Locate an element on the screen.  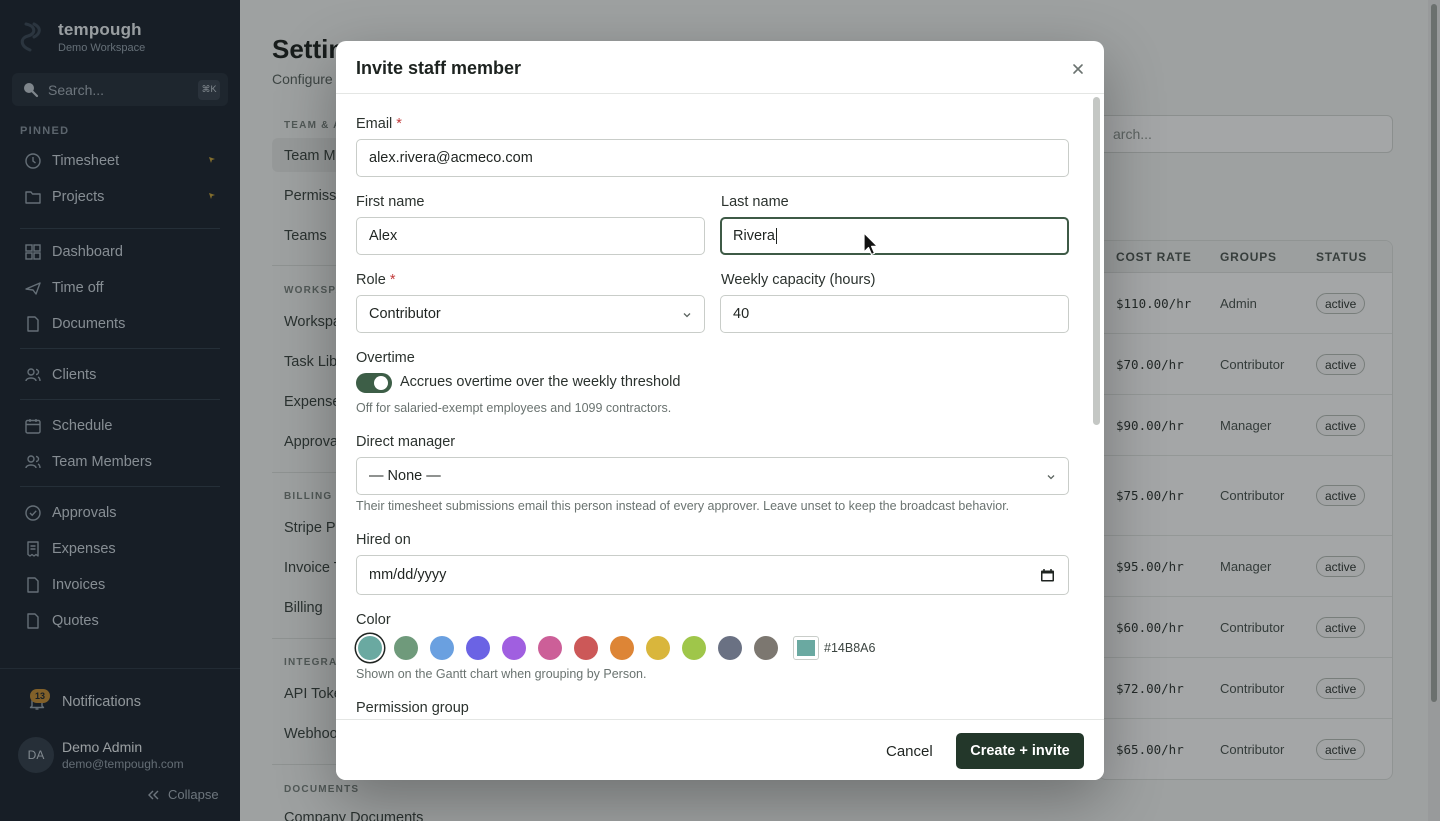
manager-label: Direct manager is located at coordinates (406, 442).